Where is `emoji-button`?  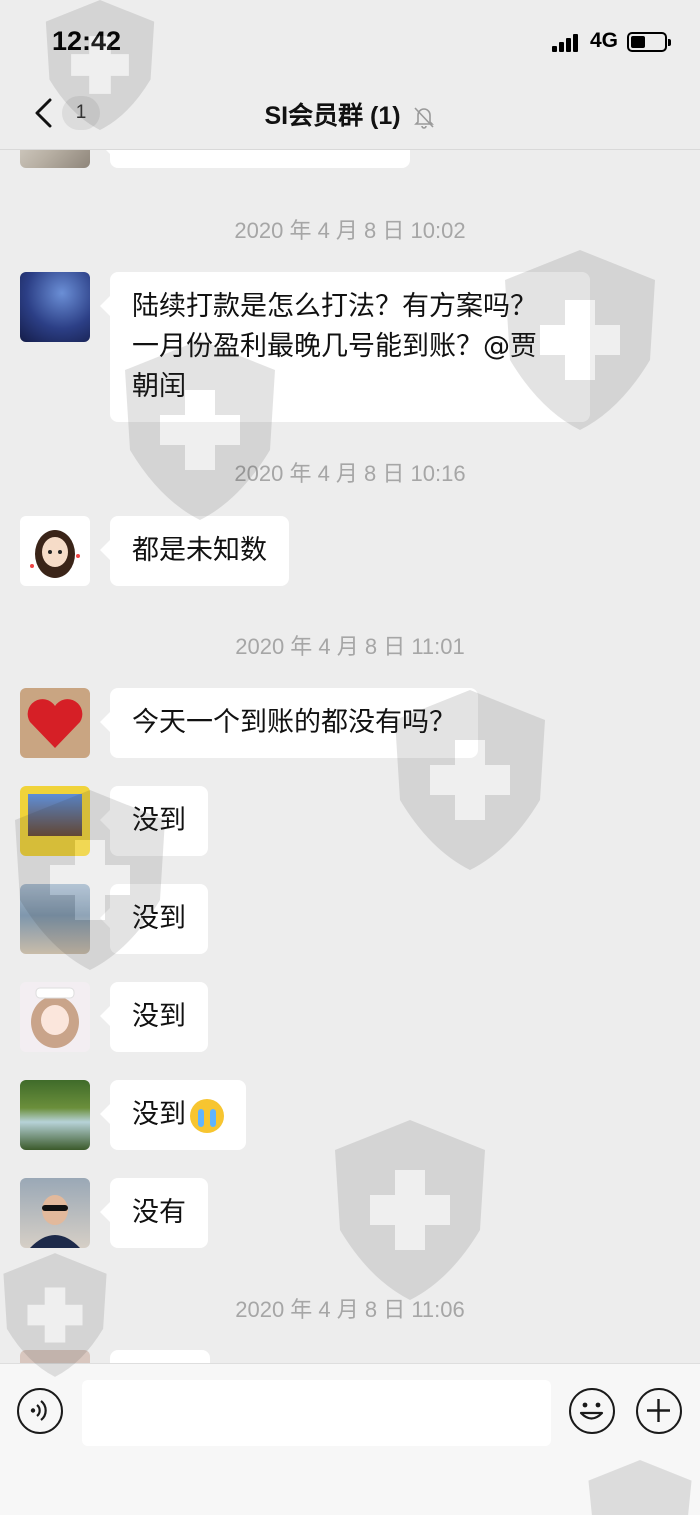
emoji-button is located at coordinates (592, 1411).